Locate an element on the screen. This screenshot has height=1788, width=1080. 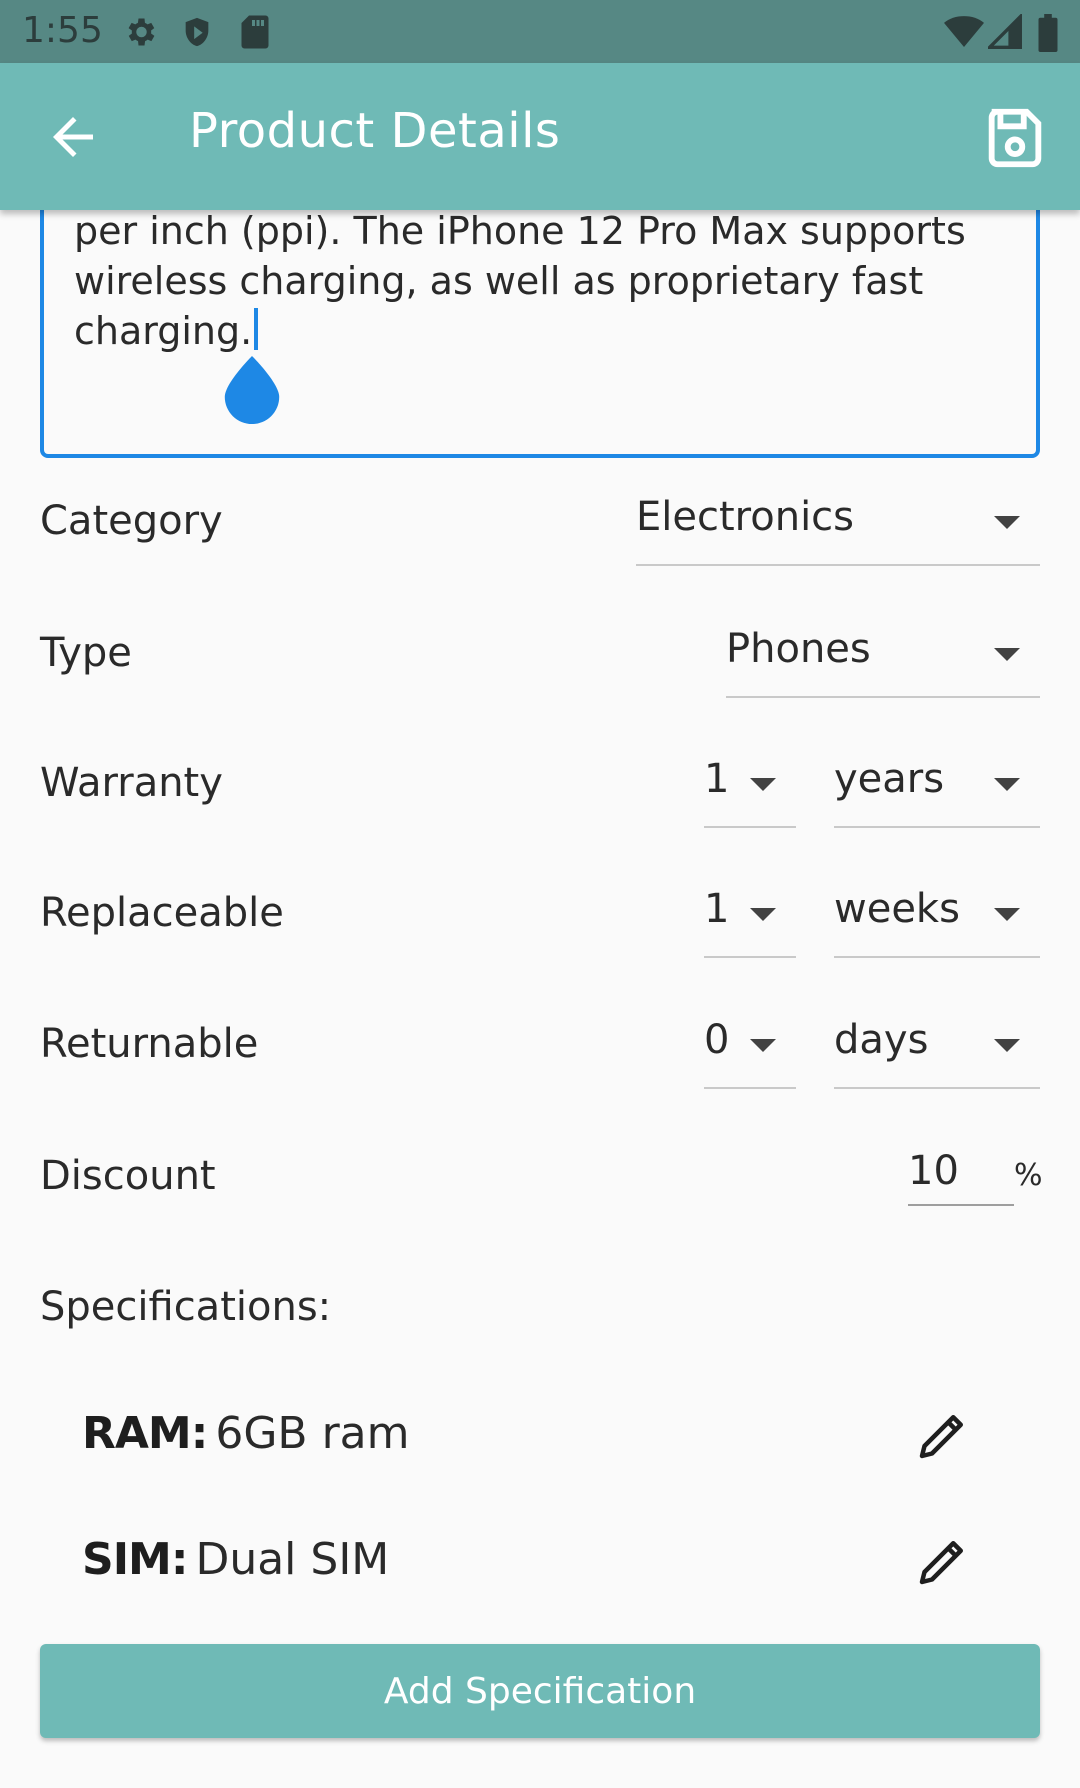
save-icon is located at coordinates (1015, 138).